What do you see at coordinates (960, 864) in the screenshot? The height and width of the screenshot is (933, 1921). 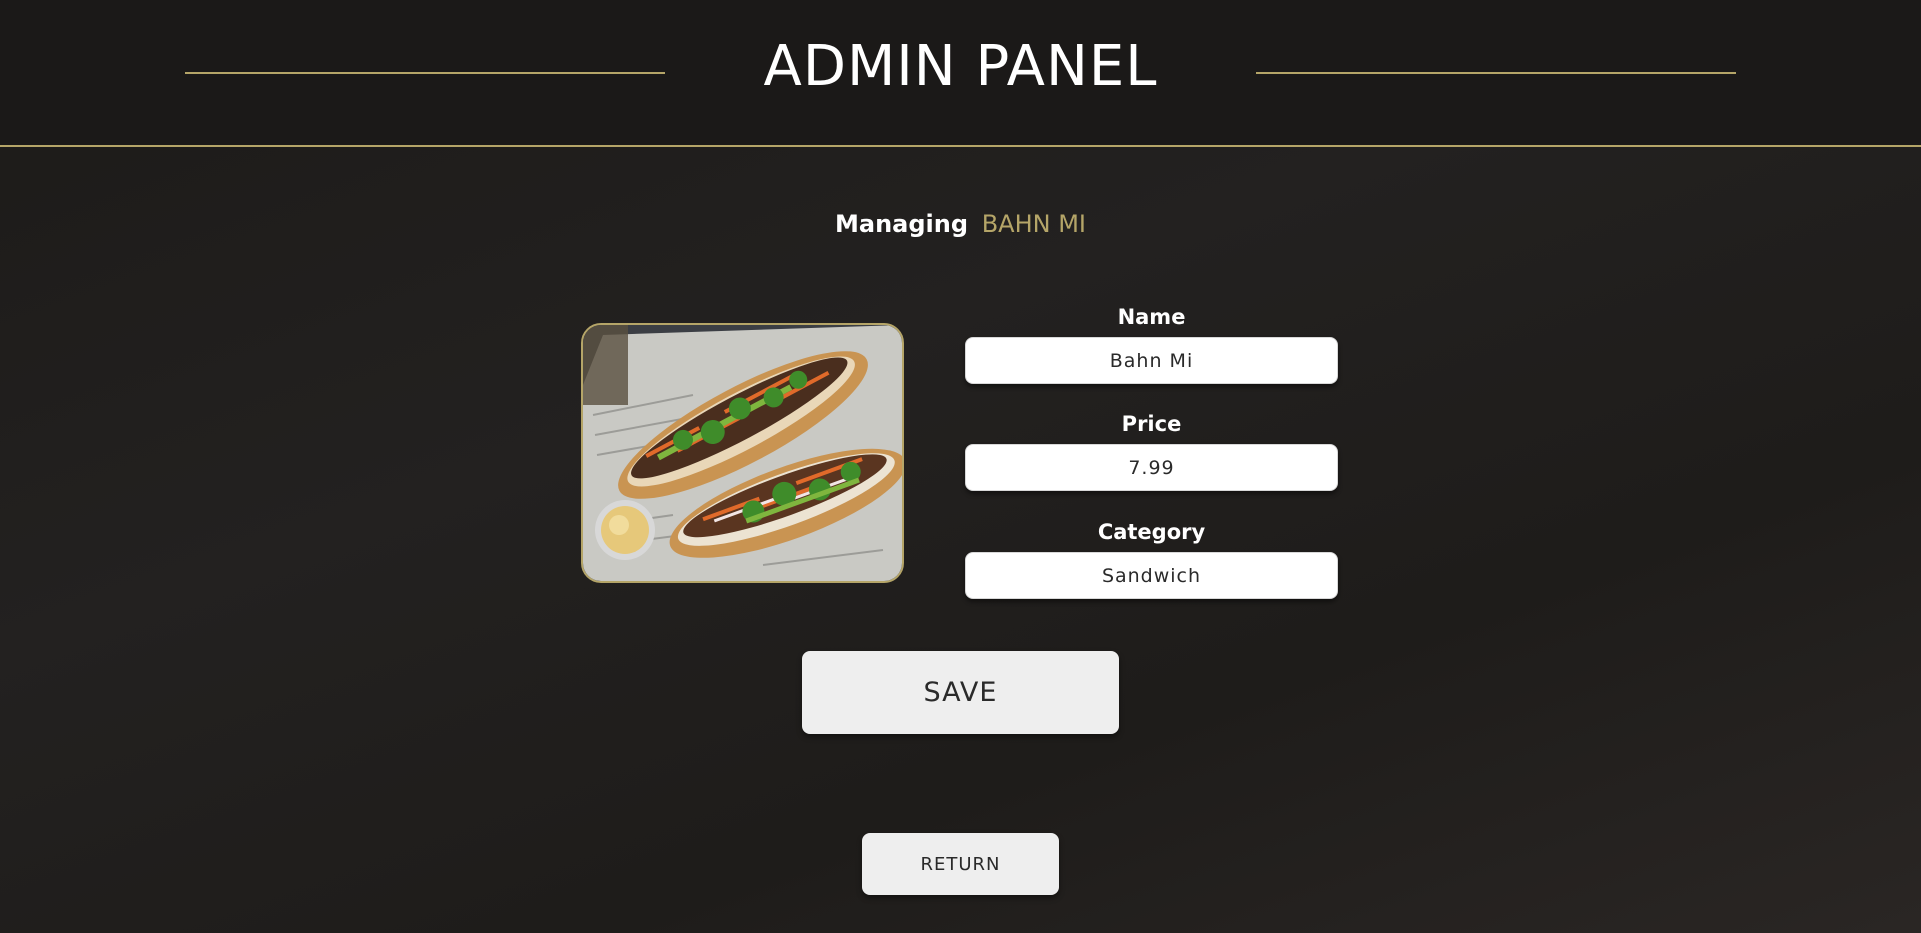 I see `return-button: RETURN` at bounding box center [960, 864].